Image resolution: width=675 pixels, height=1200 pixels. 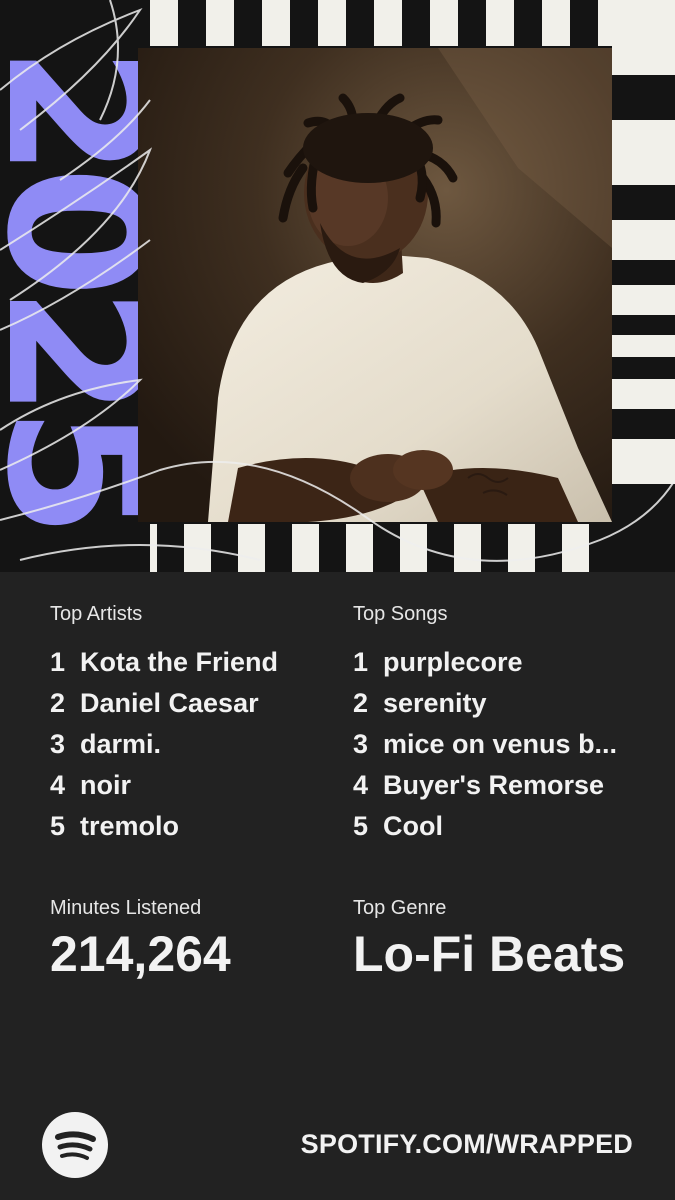 What do you see at coordinates (130, 826) in the screenshot?
I see `artist-name: tremolo` at bounding box center [130, 826].